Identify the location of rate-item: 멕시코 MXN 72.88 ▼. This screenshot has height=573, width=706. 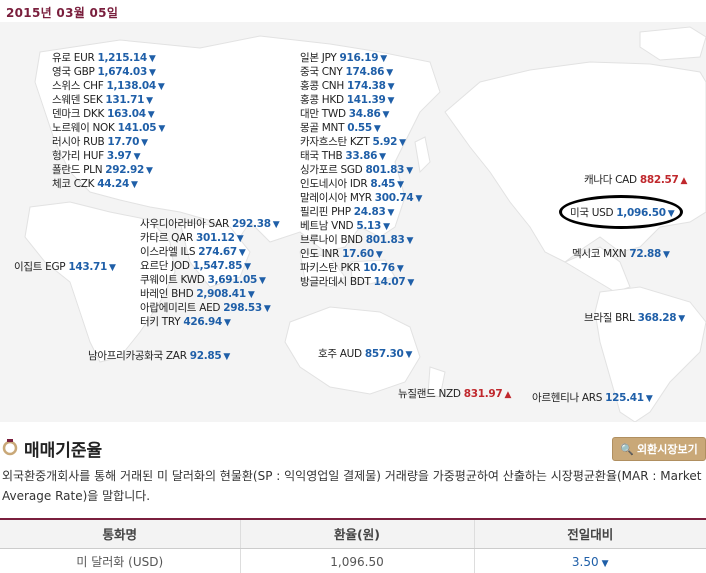
(621, 255).